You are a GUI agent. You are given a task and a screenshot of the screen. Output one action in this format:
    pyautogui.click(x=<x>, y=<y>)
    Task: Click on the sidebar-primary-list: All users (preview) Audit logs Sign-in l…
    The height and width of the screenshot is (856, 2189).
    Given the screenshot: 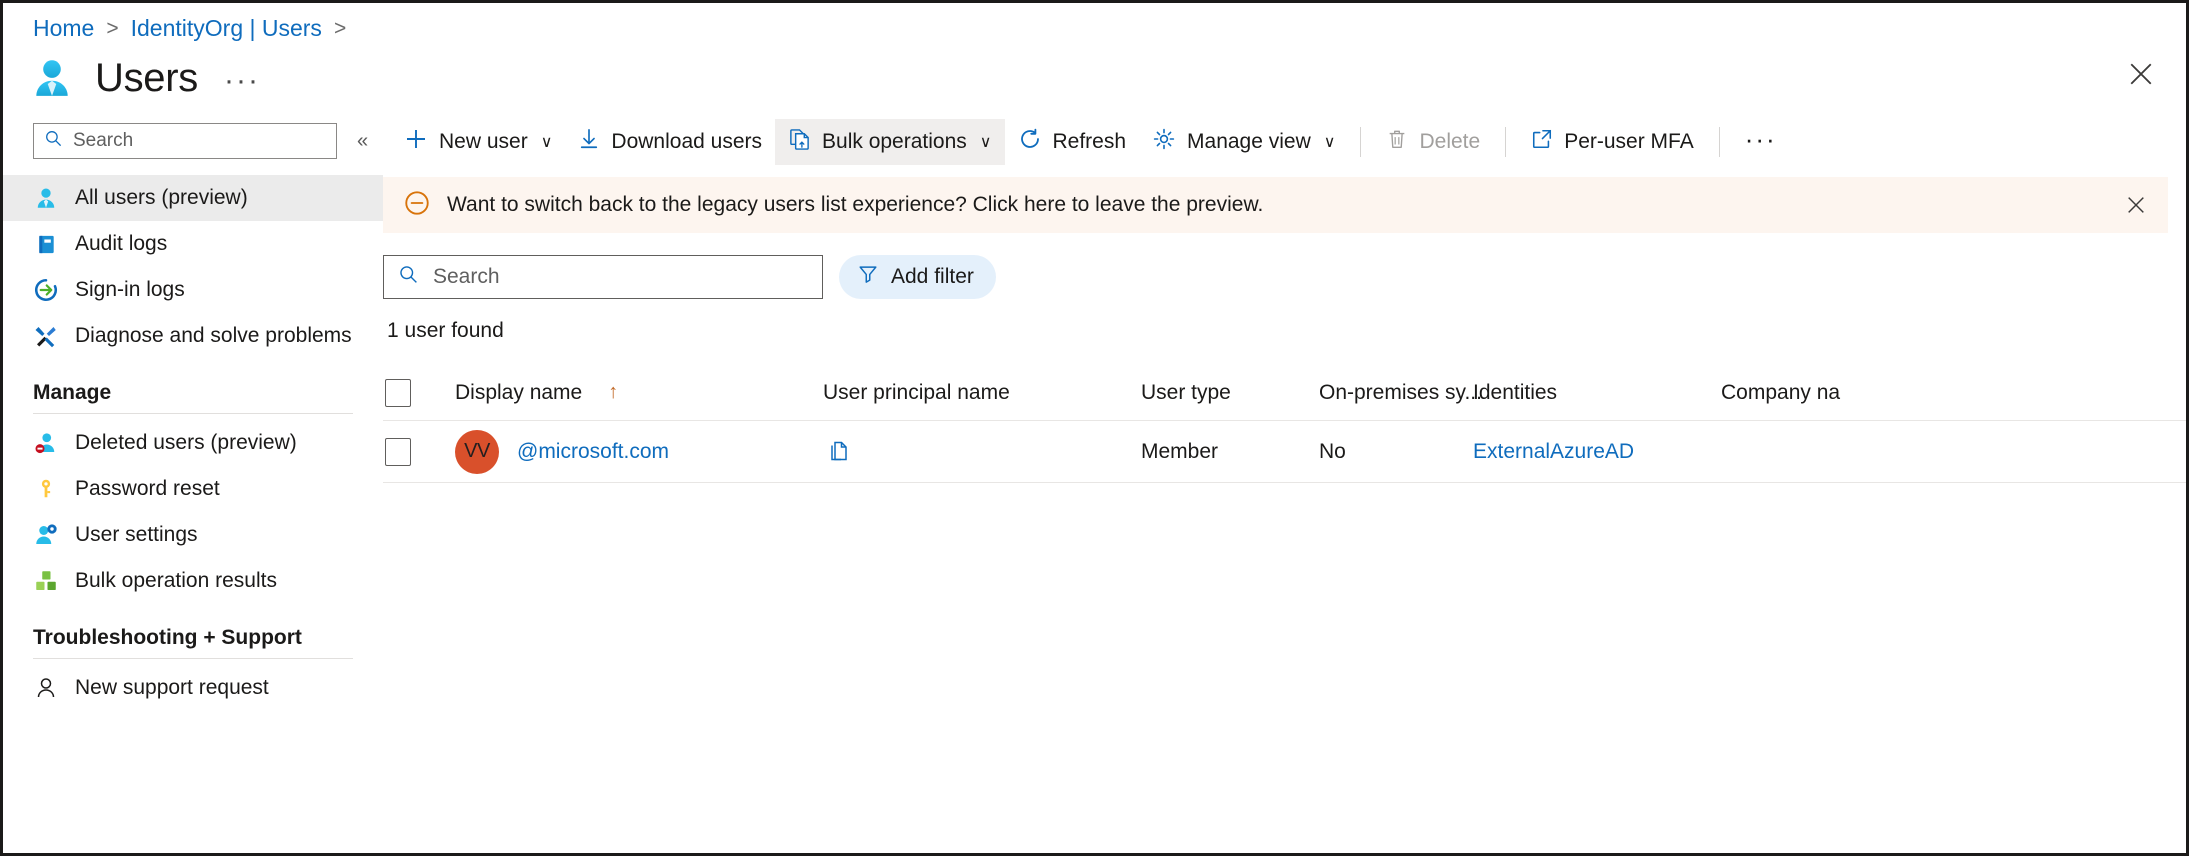 What is the action you would take?
    pyautogui.click(x=193, y=267)
    